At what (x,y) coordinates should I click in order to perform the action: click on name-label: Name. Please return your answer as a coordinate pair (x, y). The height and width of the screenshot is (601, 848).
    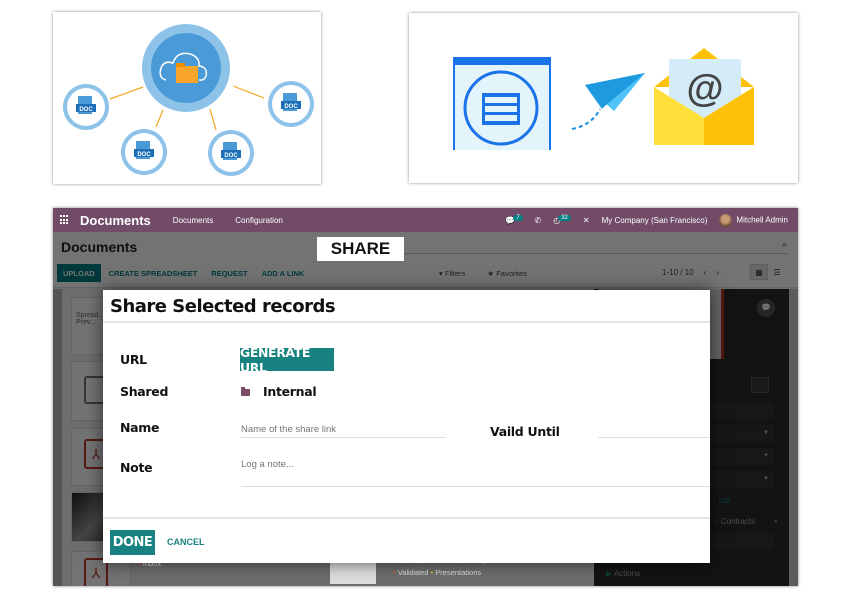
    Looking at the image, I should click on (140, 427).